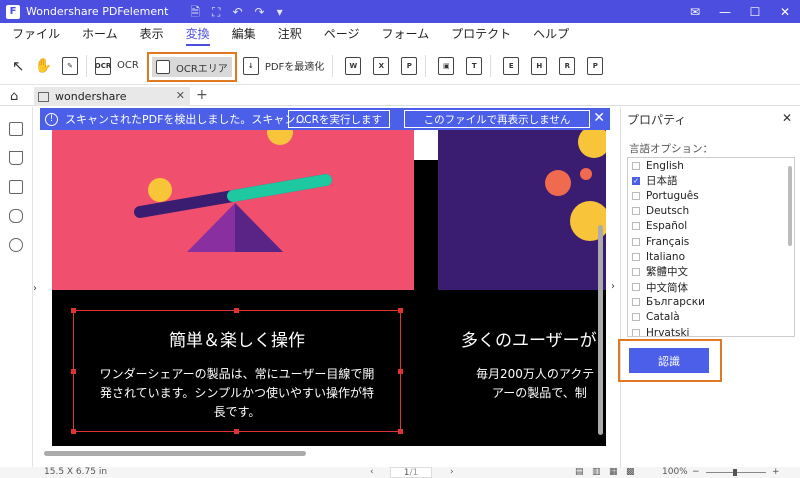 The height and width of the screenshot is (478, 800). I want to click on horizontal-scrollbar, so click(175, 453).